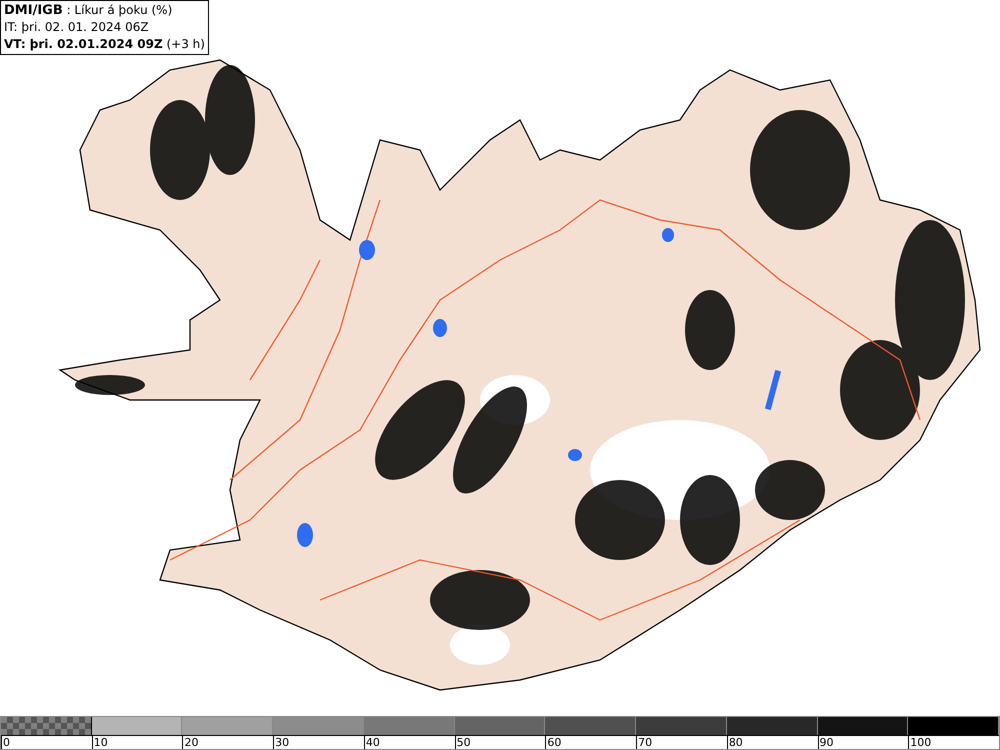  Describe the element at coordinates (83, 44) in the screenshot. I see `valid-time: VT: þri. 02.01.2024 09Z` at that location.